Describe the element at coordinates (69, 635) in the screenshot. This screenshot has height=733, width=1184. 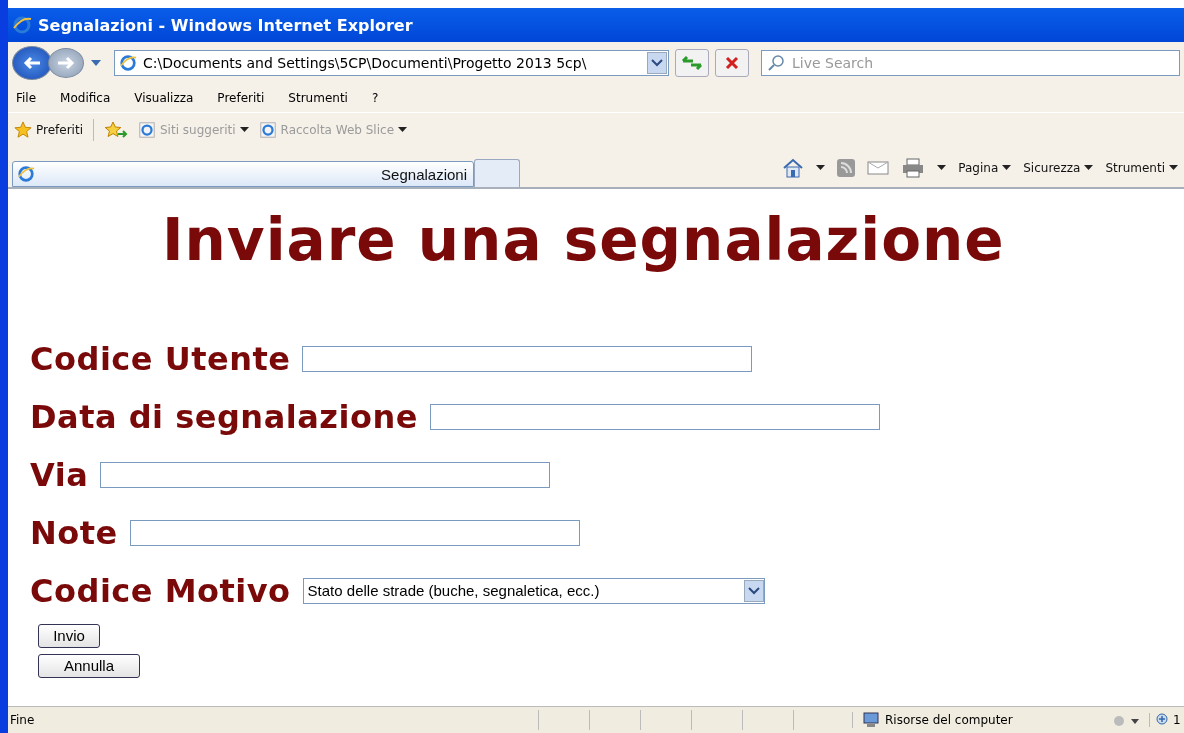
I see `form-button: Invio` at that location.